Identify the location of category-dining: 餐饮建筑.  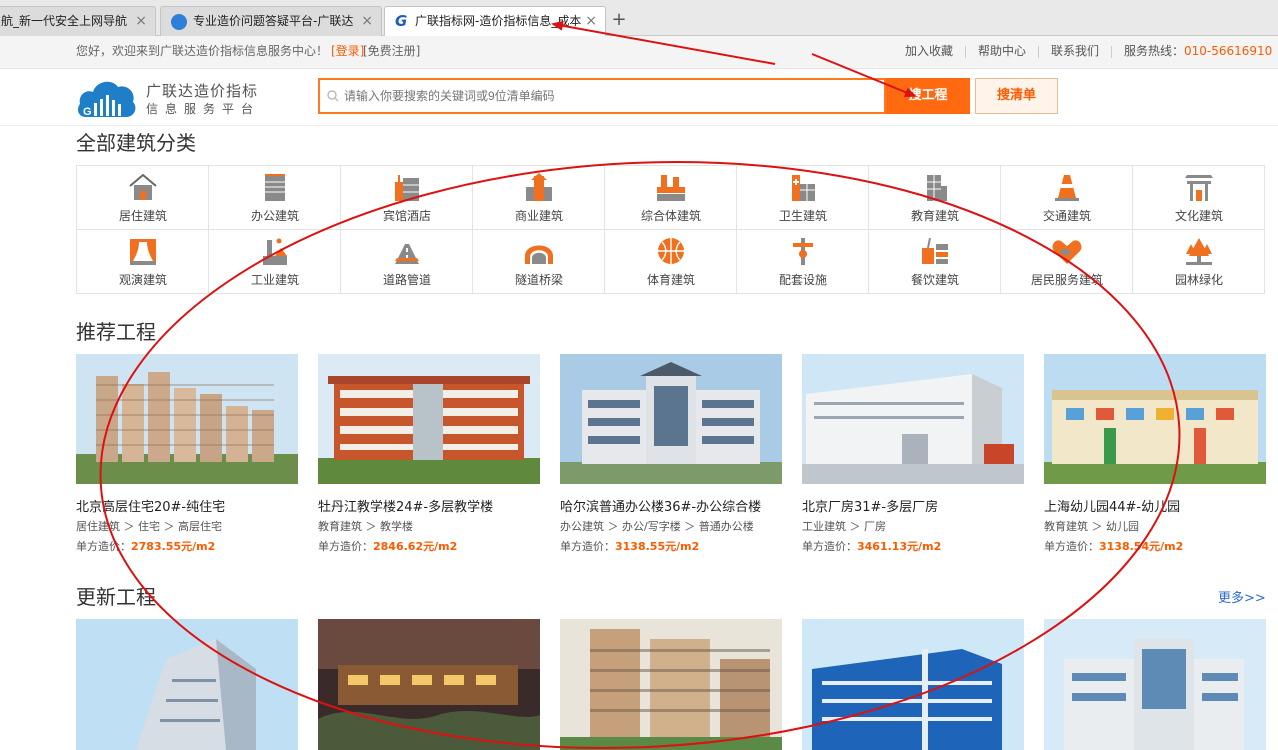
(935, 262).